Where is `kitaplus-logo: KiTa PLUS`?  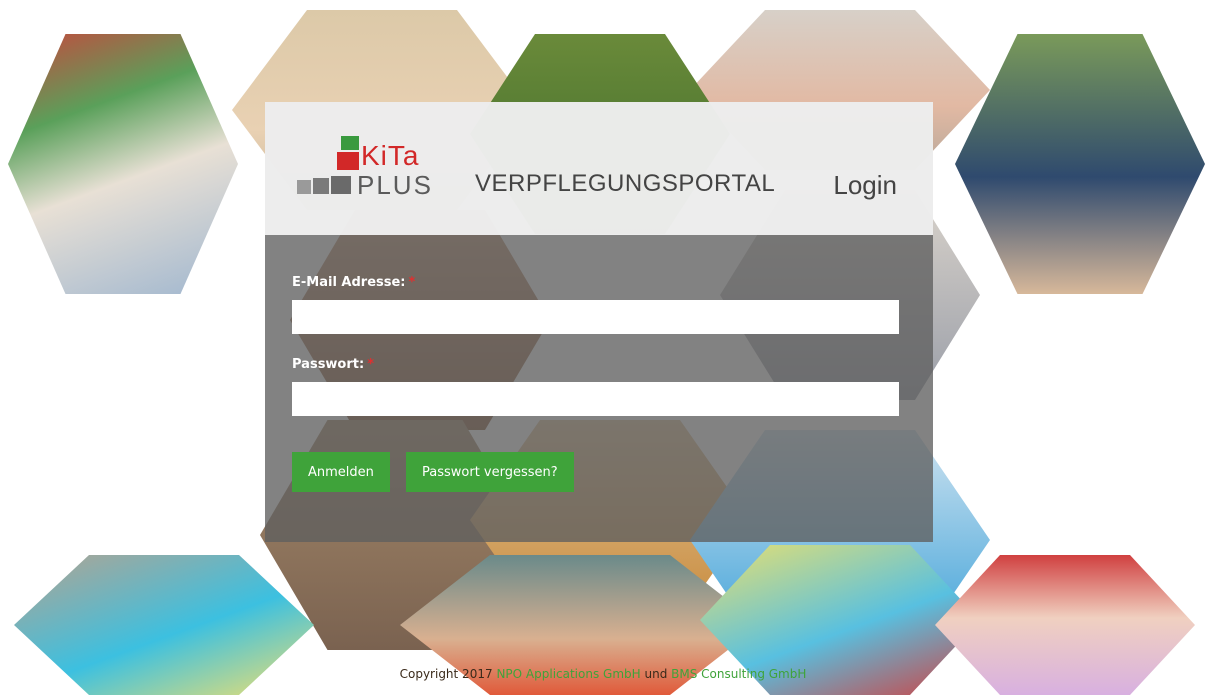 kitaplus-logo: KiTa PLUS is located at coordinates (367, 168).